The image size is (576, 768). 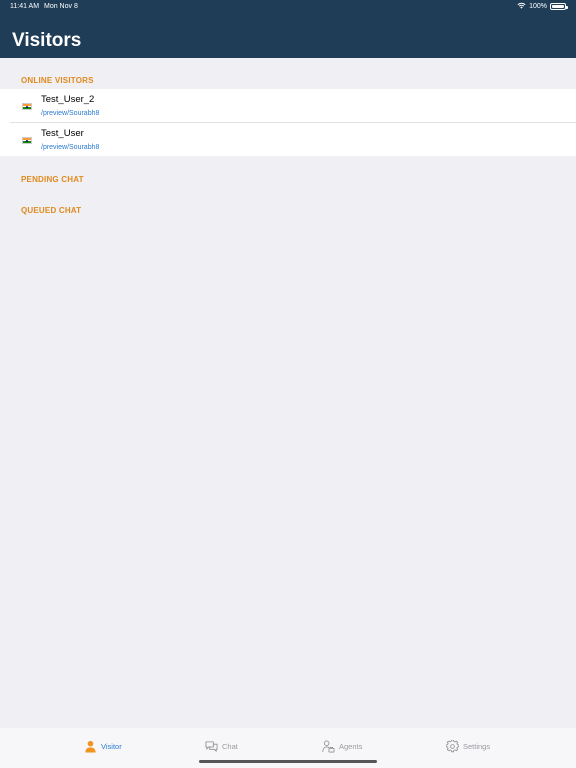 I want to click on visitor-name: Test_User_2, so click(x=68, y=99).